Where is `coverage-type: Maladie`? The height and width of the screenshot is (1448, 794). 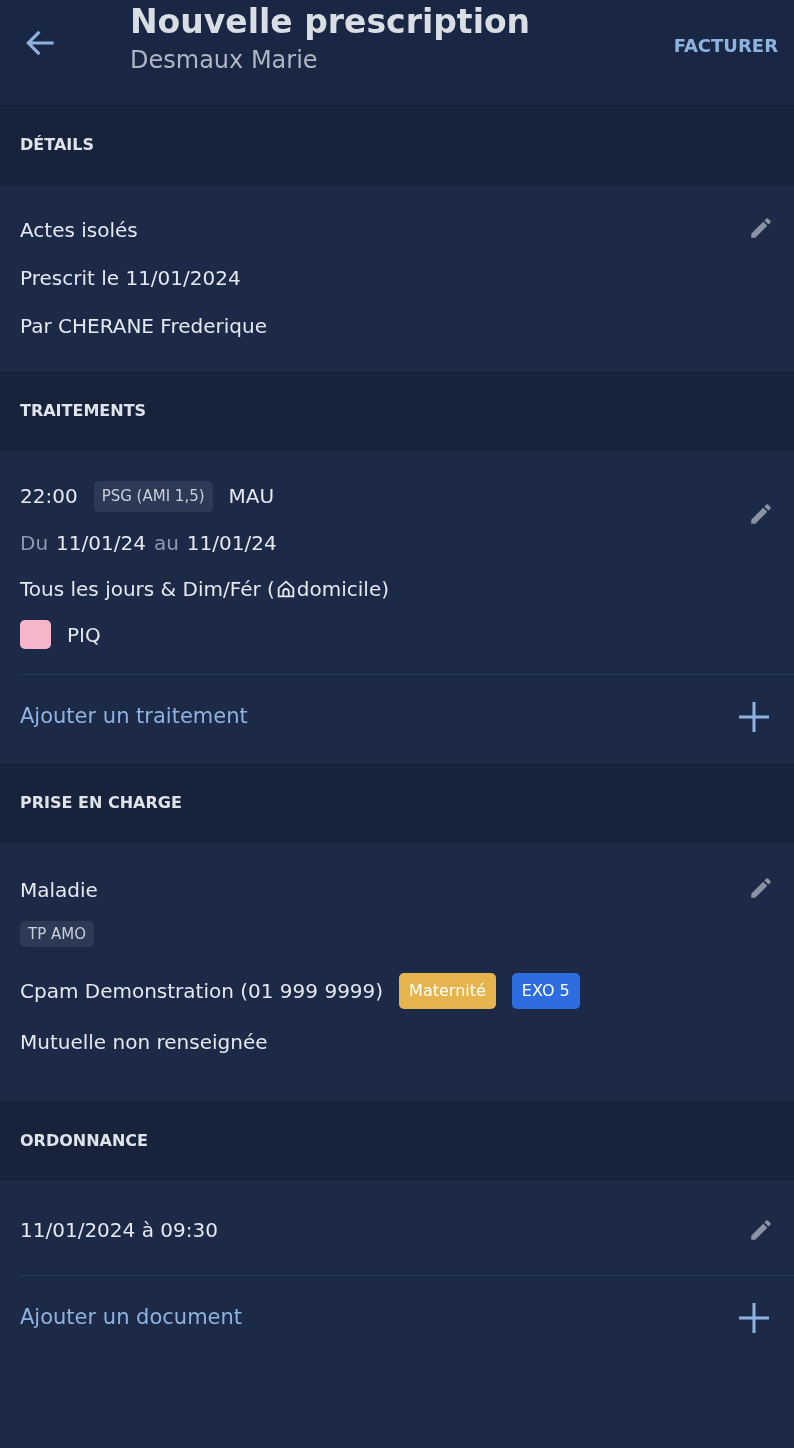
coverage-type: Maladie is located at coordinates (59, 890).